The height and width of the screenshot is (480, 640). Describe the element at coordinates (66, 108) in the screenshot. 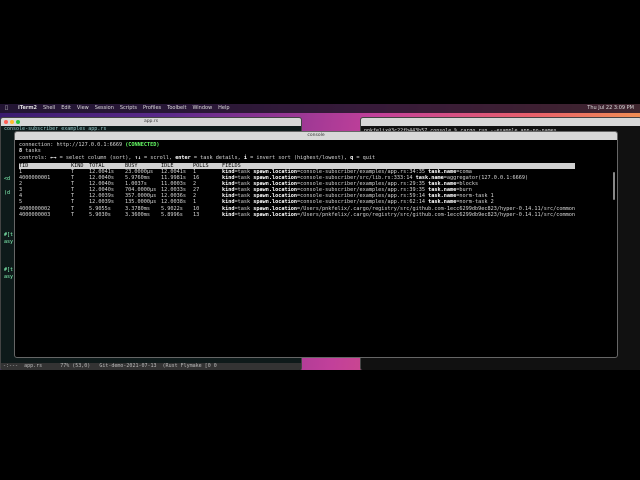

I see `menu-item-edit: Edit` at that location.